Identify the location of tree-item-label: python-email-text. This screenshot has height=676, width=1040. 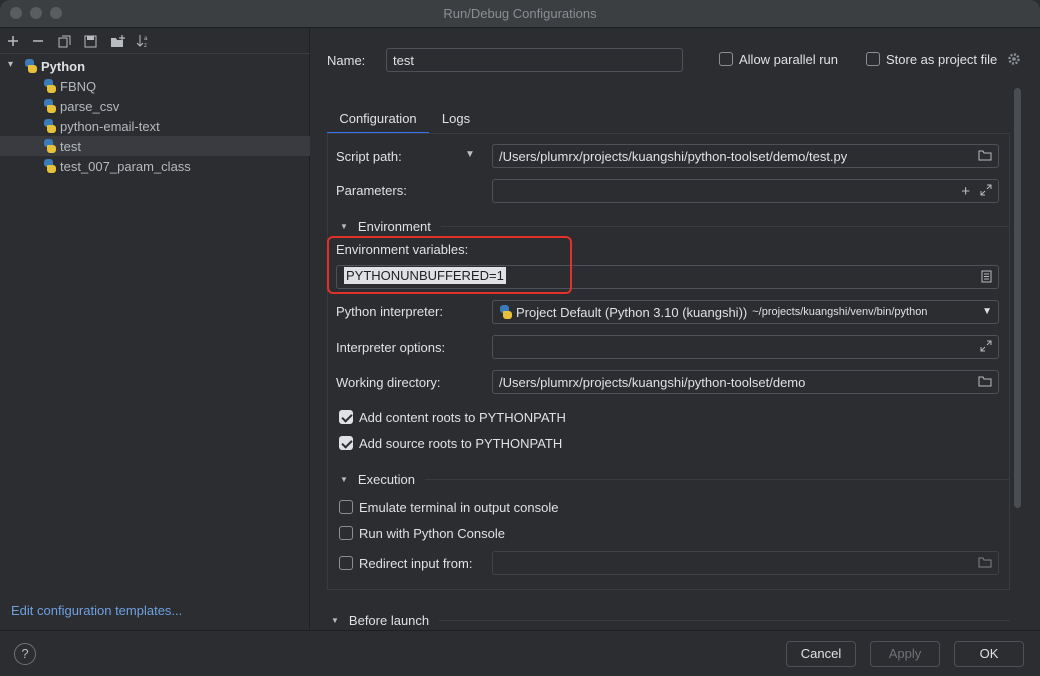
(110, 126).